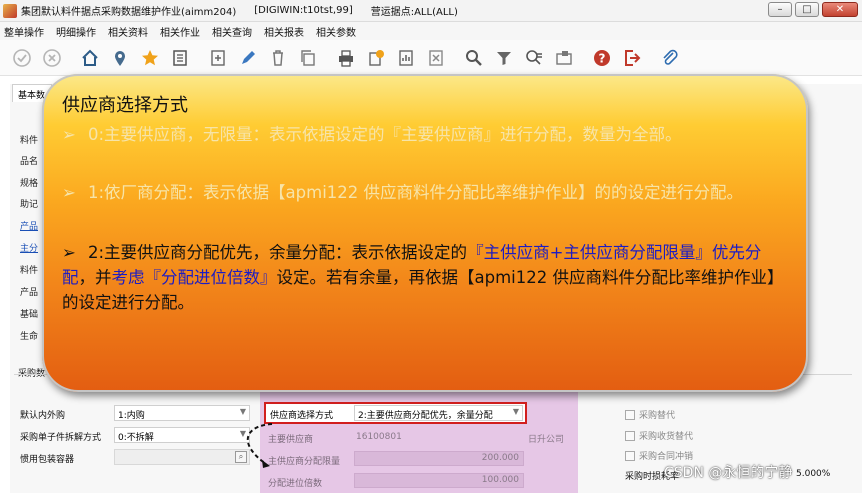  What do you see at coordinates (500, 458) in the screenshot?
I see `limit-value: 200.000` at bounding box center [500, 458].